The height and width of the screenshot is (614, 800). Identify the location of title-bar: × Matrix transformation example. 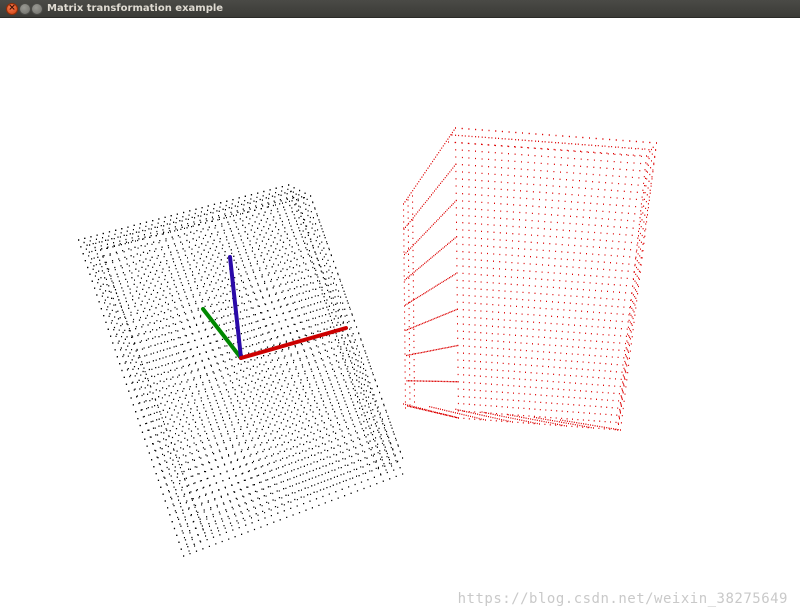
(400, 9).